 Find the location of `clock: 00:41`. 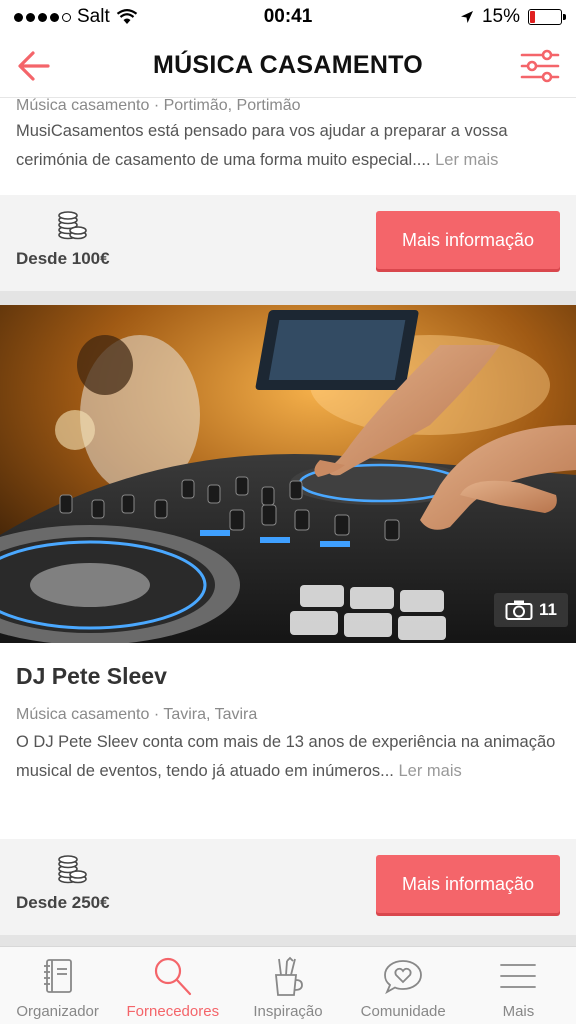

clock: 00:41 is located at coordinates (288, 16).